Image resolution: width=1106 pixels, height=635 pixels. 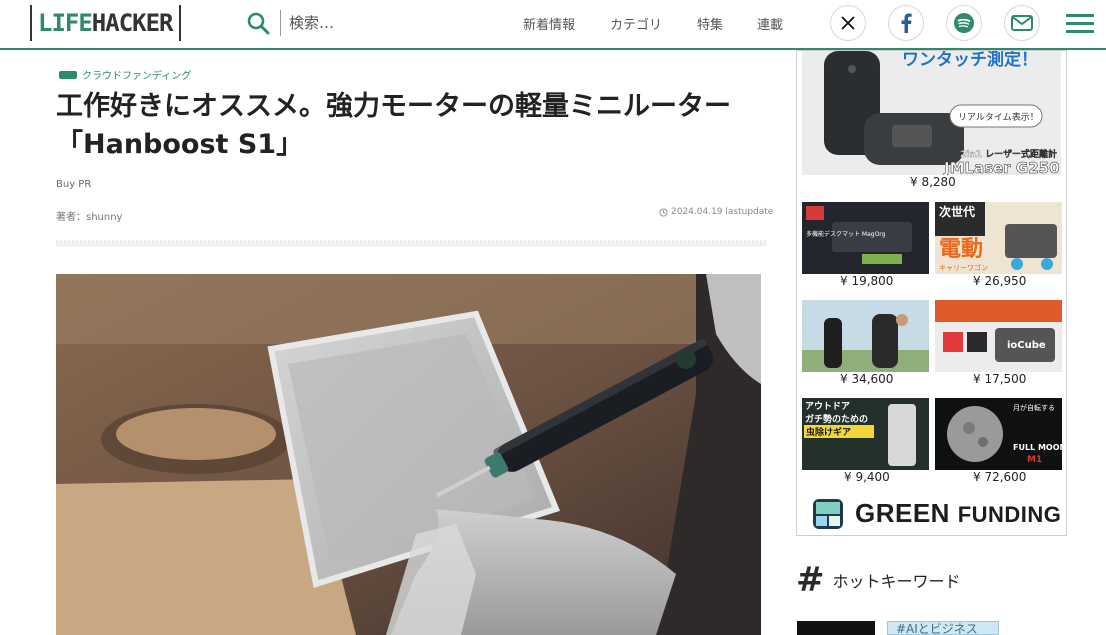 What do you see at coordinates (65, 23) in the screenshot?
I see `logo-life-text: LIFE` at bounding box center [65, 23].